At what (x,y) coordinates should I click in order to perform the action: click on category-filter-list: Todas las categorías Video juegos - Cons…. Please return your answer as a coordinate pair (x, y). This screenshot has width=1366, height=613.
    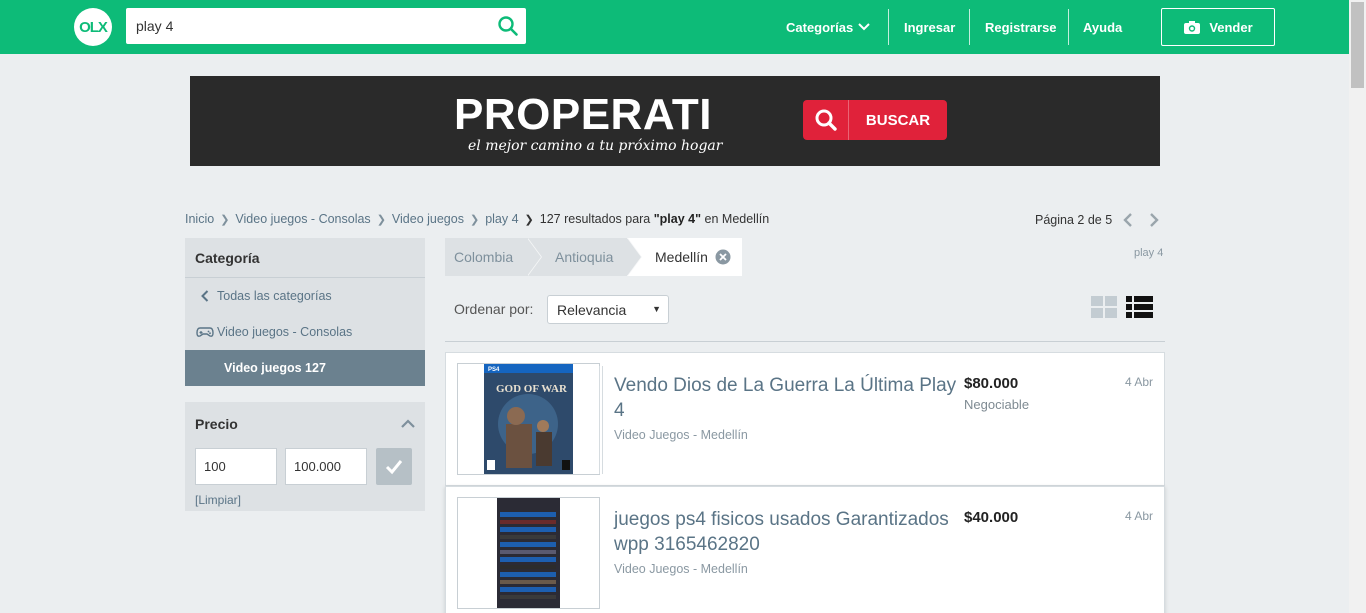
    Looking at the image, I should click on (305, 332).